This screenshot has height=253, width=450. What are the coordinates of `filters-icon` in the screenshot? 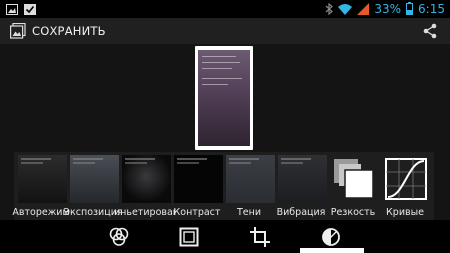 It's located at (119, 236).